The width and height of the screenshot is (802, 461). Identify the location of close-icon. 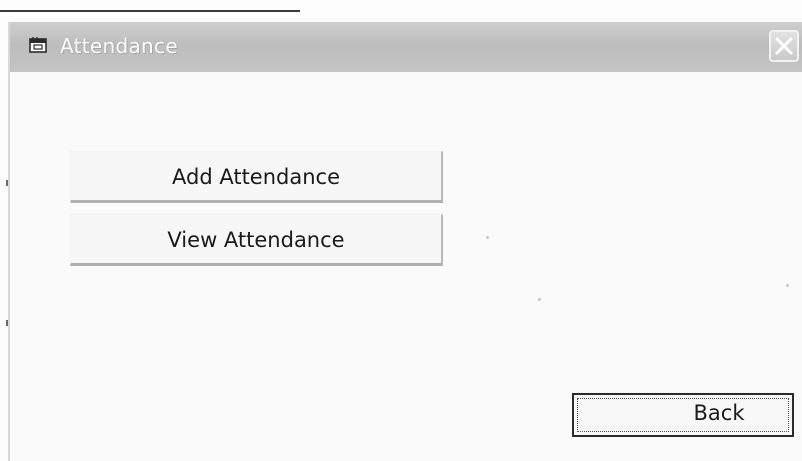
(784, 46).